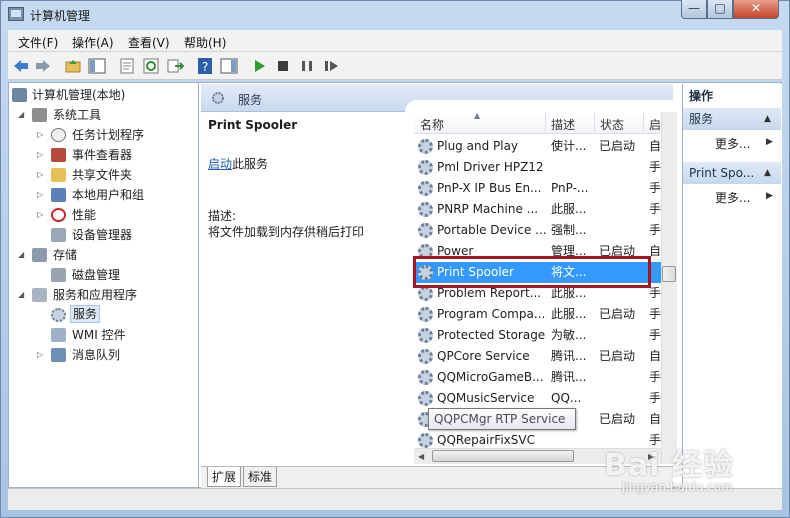 The image size is (790, 518). I want to click on vertical-scroll-thumb, so click(669, 274).